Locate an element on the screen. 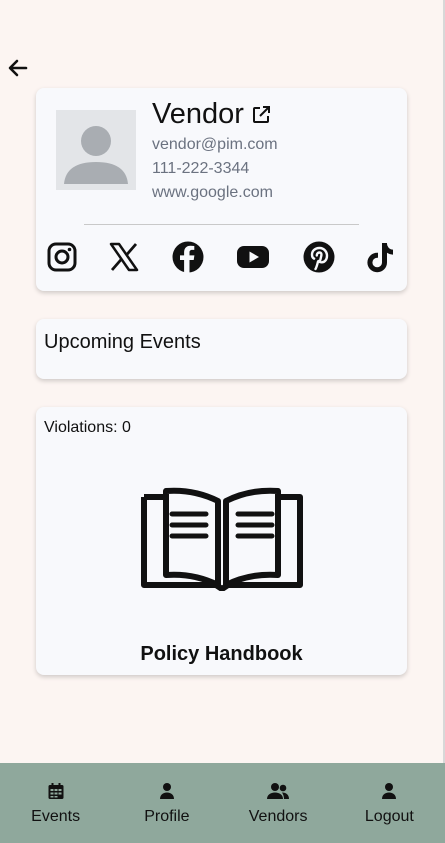 This screenshot has height=843, width=445. nav-item-events: Events is located at coordinates (55, 803).